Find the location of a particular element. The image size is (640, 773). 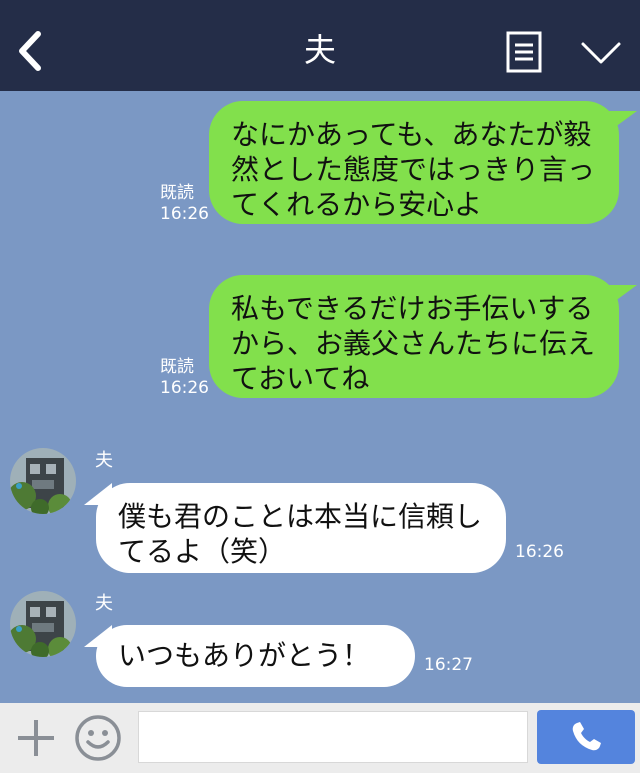

message-bubble: なにかあっても、あなたが毅然とした態度ではっきり言ってくれるから安心よ is located at coordinates (414, 162).